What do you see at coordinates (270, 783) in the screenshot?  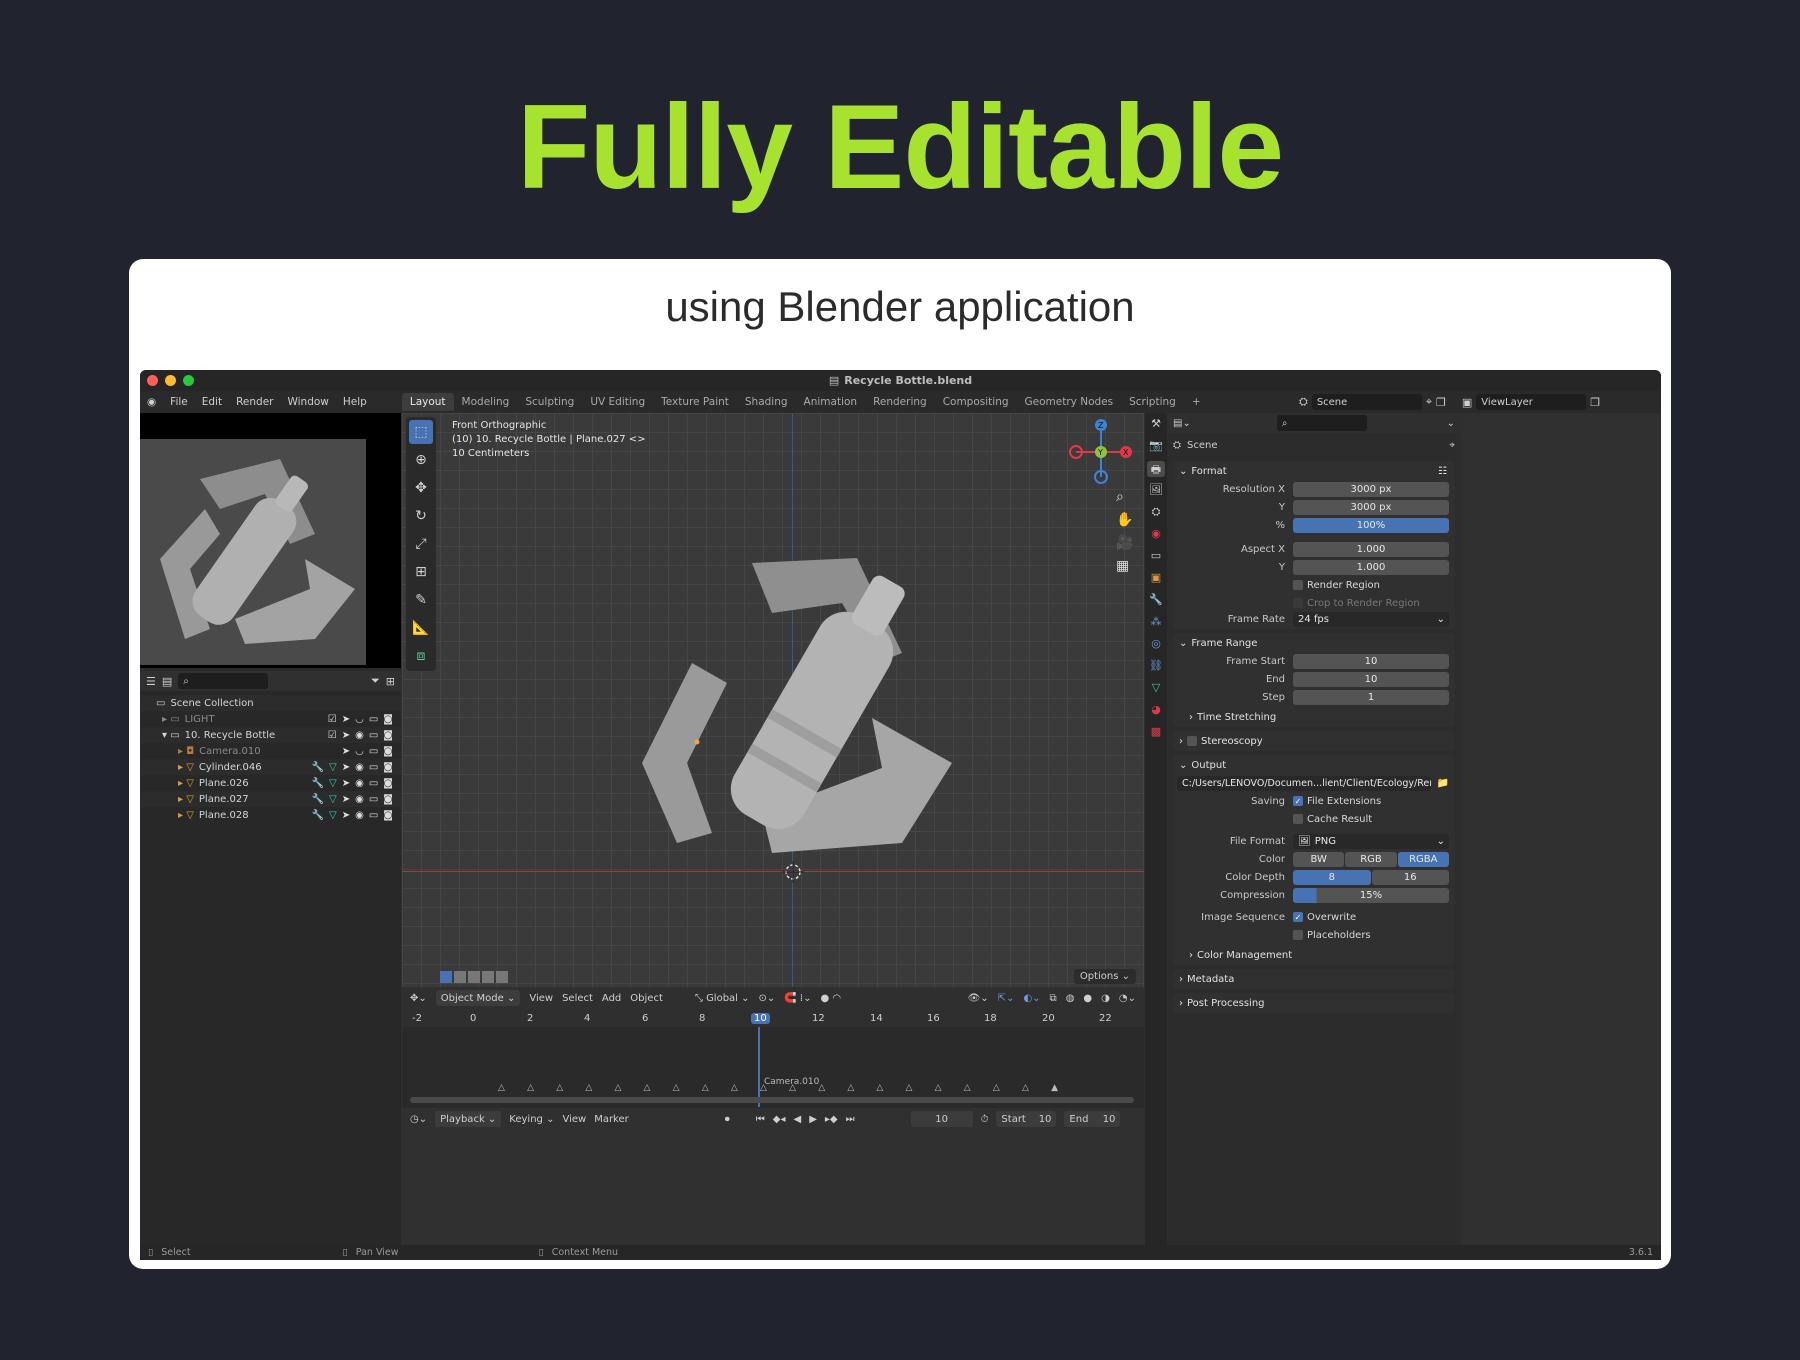 I see `outliner-row-plane-026: ▸ ▽ Plane.026 🔧 ▽ ➤ ◉ ▭ ◙` at bounding box center [270, 783].